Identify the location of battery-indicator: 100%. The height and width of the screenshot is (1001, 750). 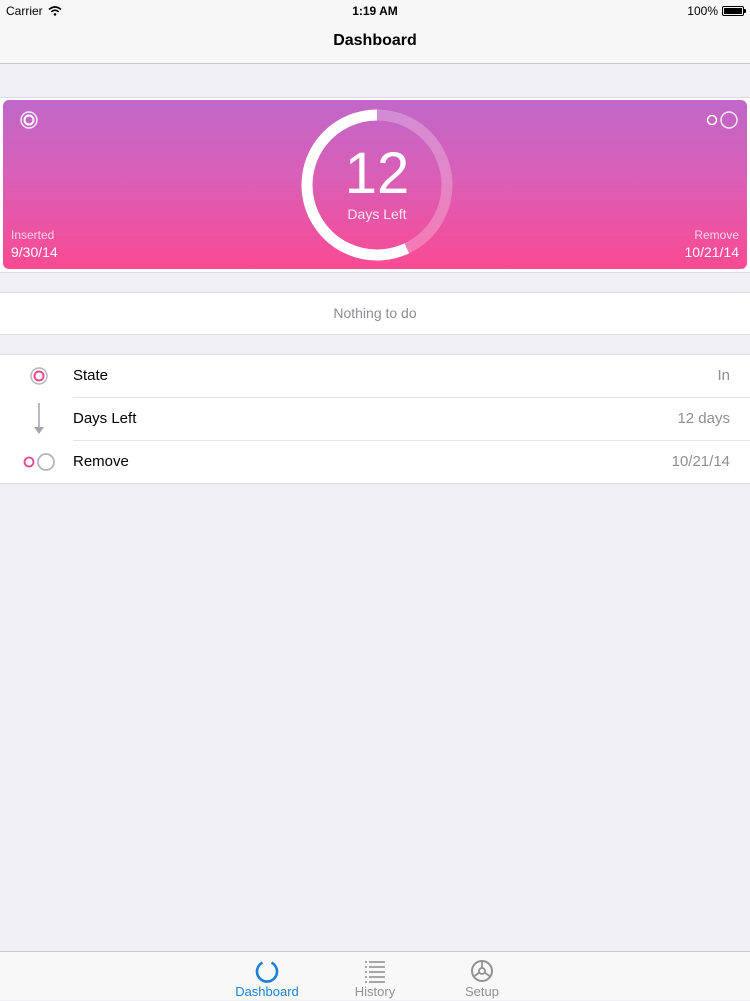
(716, 11).